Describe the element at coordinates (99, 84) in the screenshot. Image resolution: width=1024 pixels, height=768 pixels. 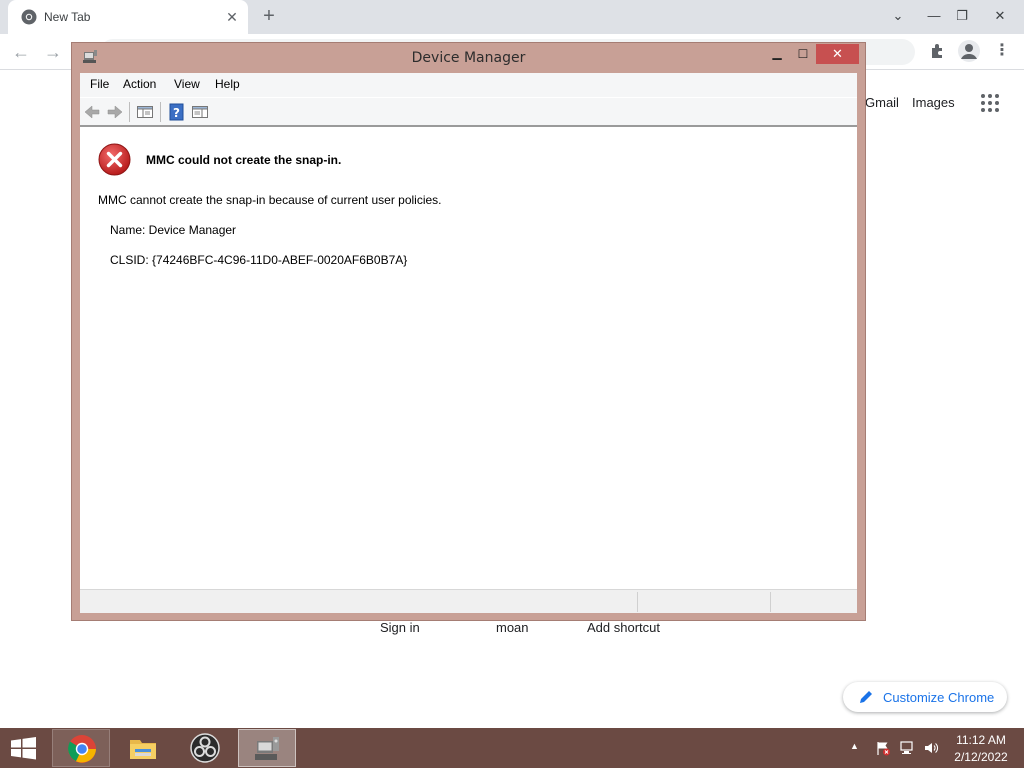
I see `menu-file: File` at that location.